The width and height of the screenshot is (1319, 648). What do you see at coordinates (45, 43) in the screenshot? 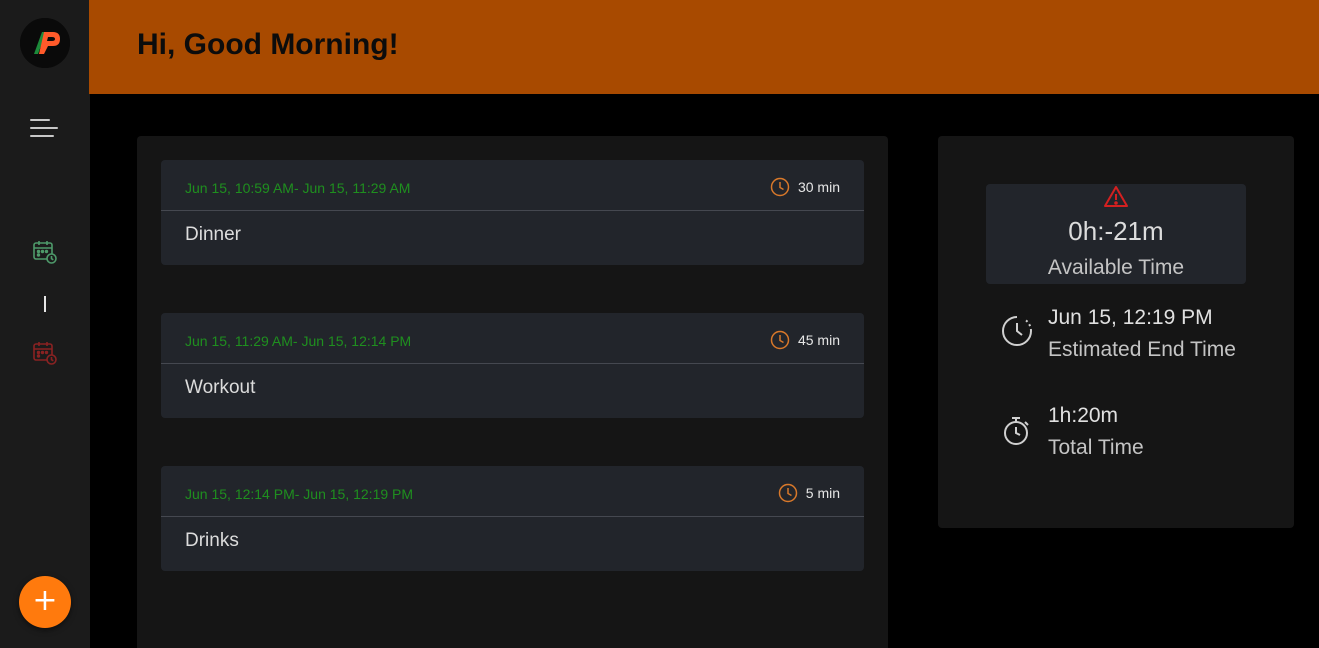
I see `app-logo` at bounding box center [45, 43].